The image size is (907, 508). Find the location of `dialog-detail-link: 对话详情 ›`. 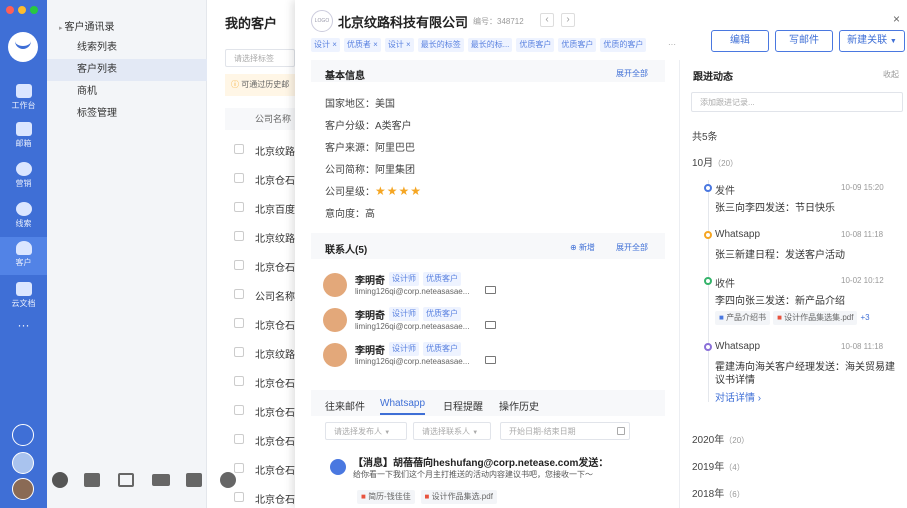

dialog-detail-link: 对话详情 › is located at coordinates (738, 396).